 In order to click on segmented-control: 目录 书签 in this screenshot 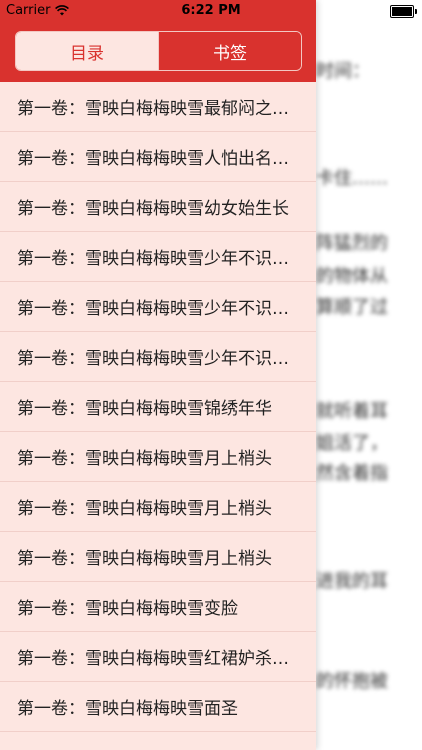, I will do `click(158, 51)`.